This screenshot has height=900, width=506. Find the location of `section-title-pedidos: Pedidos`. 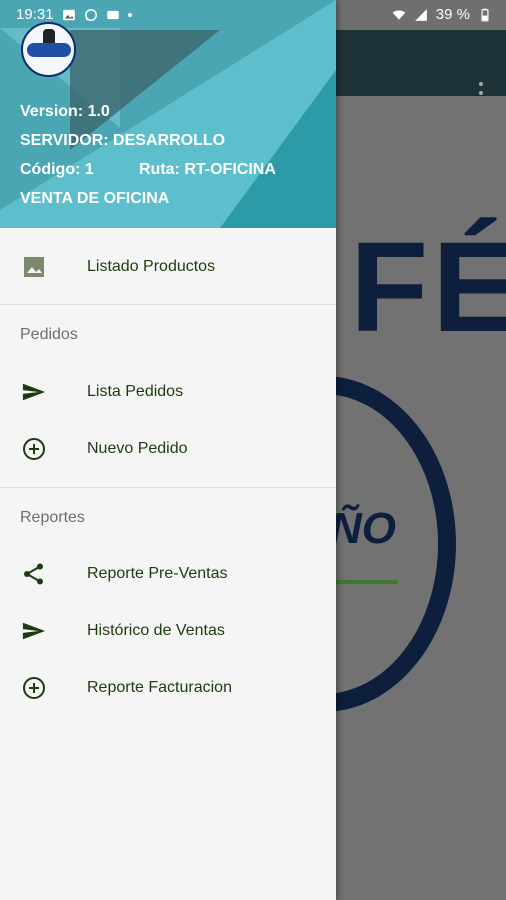

section-title-pedidos: Pedidos is located at coordinates (49, 334).